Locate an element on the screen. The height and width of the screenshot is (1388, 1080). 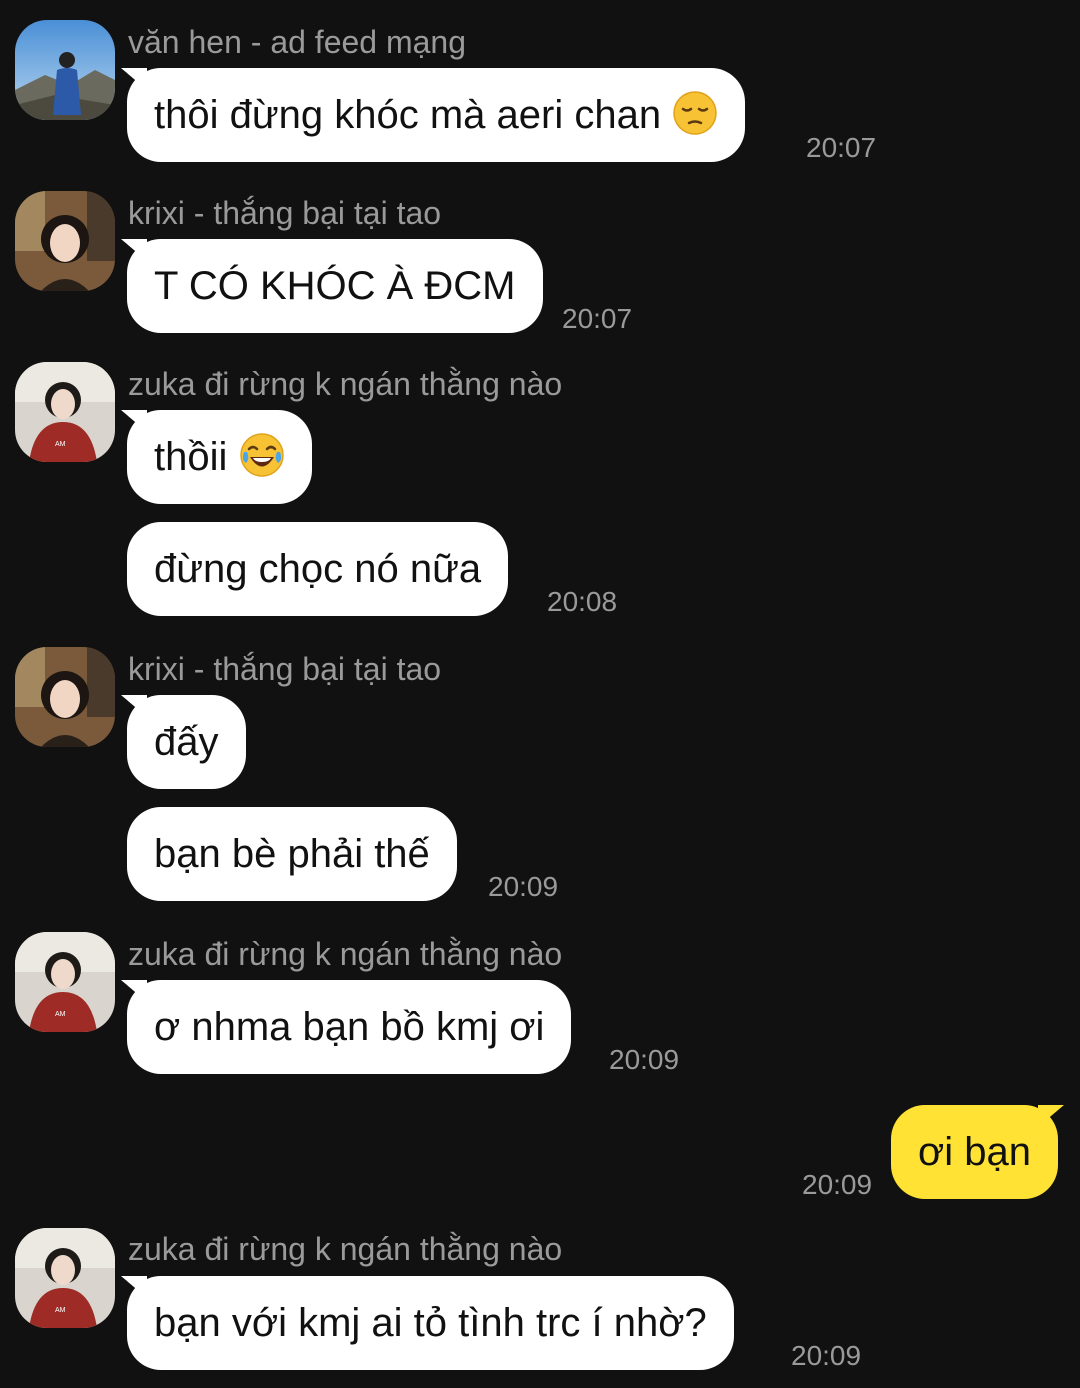
message-time: 20:08 is located at coordinates (582, 601).